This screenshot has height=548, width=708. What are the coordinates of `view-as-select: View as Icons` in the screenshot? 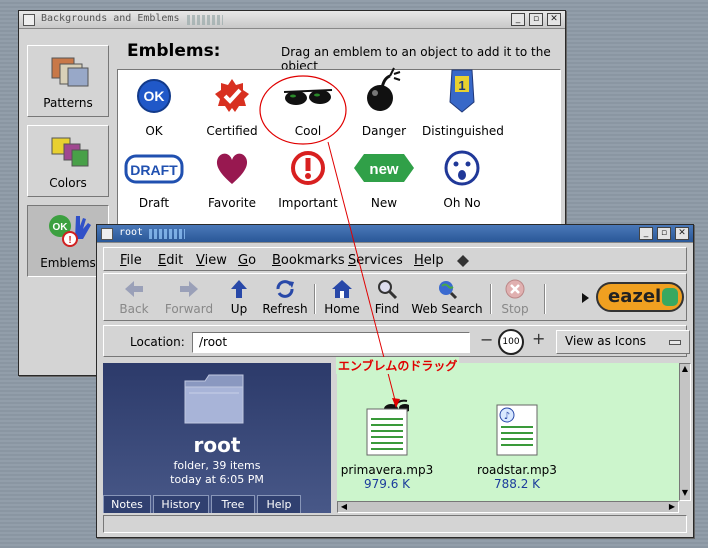 It's located at (623, 342).